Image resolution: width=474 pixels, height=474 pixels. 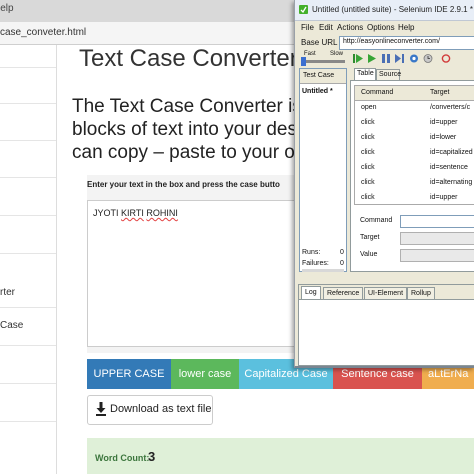 What do you see at coordinates (400, 58) in the screenshot?
I see `step-icon` at bounding box center [400, 58].